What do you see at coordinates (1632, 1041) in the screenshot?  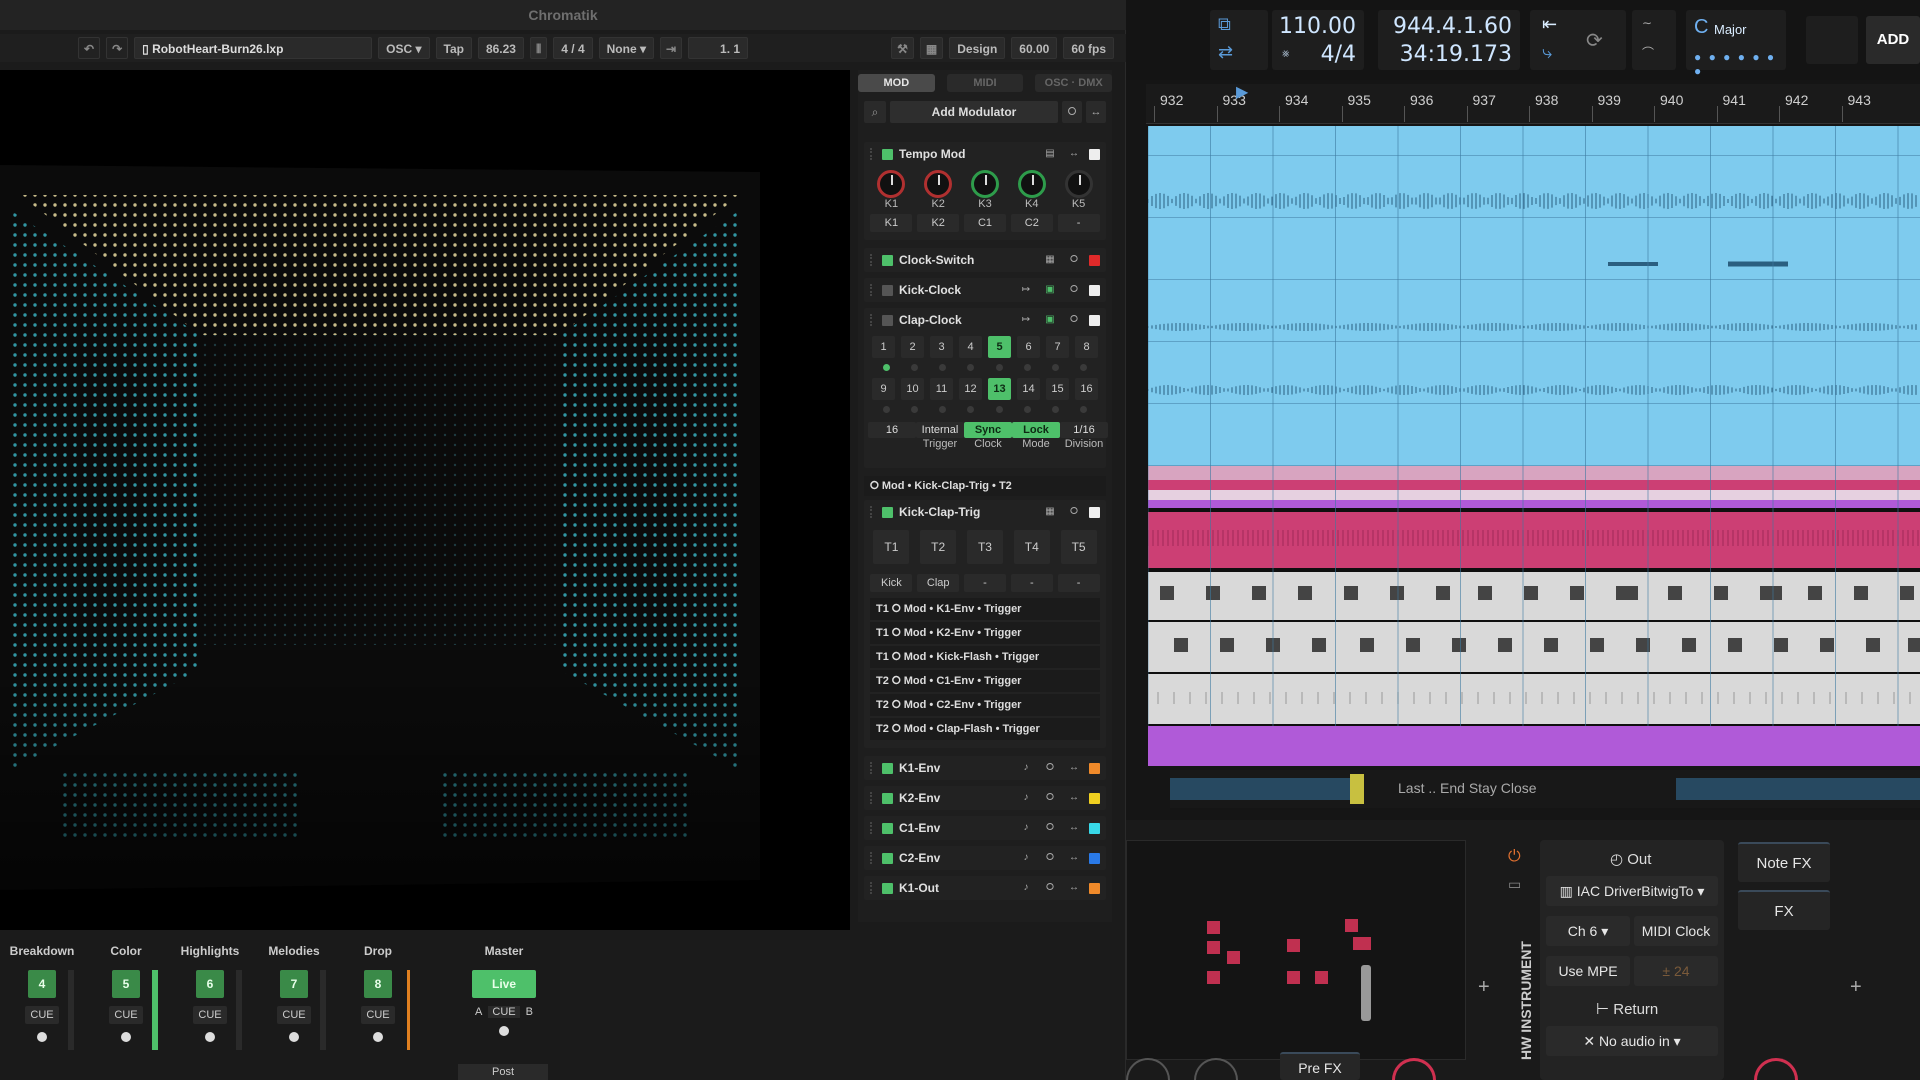 I see `audio-input-dropdown: ✕ No audio in ▾` at bounding box center [1632, 1041].